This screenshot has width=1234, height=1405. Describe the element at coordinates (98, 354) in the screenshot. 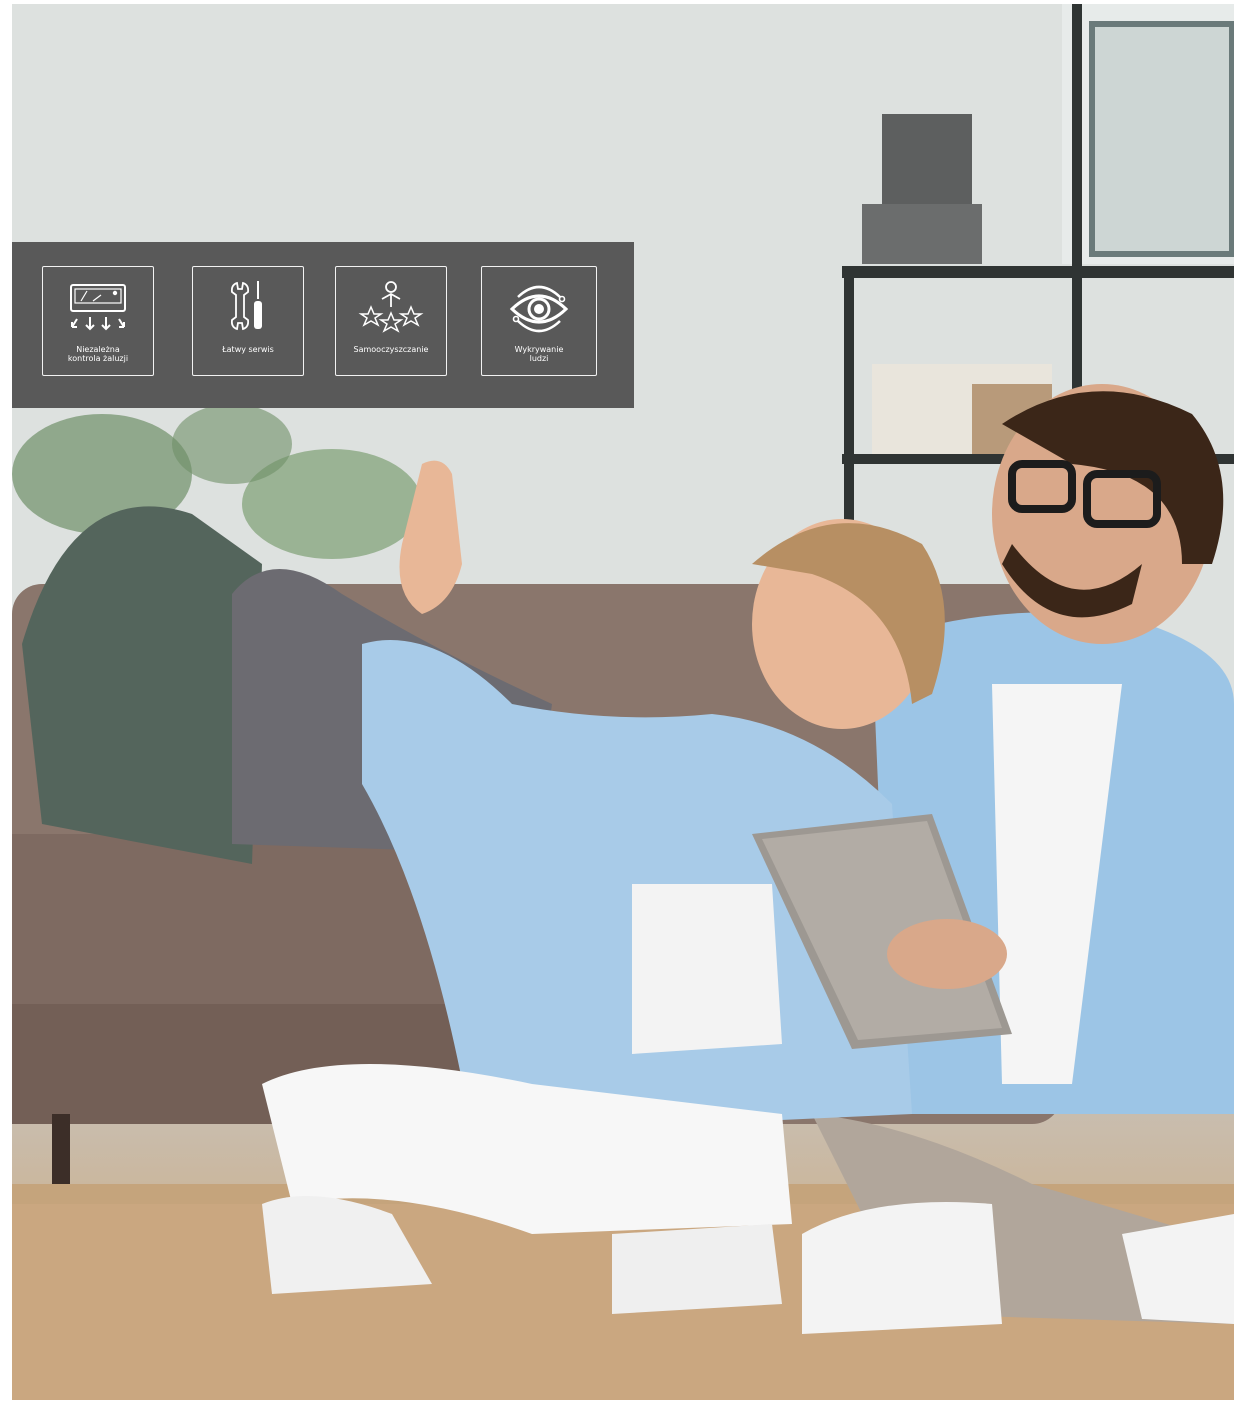

I see `feature-label: Niezależna kontrola żaluzji` at that location.